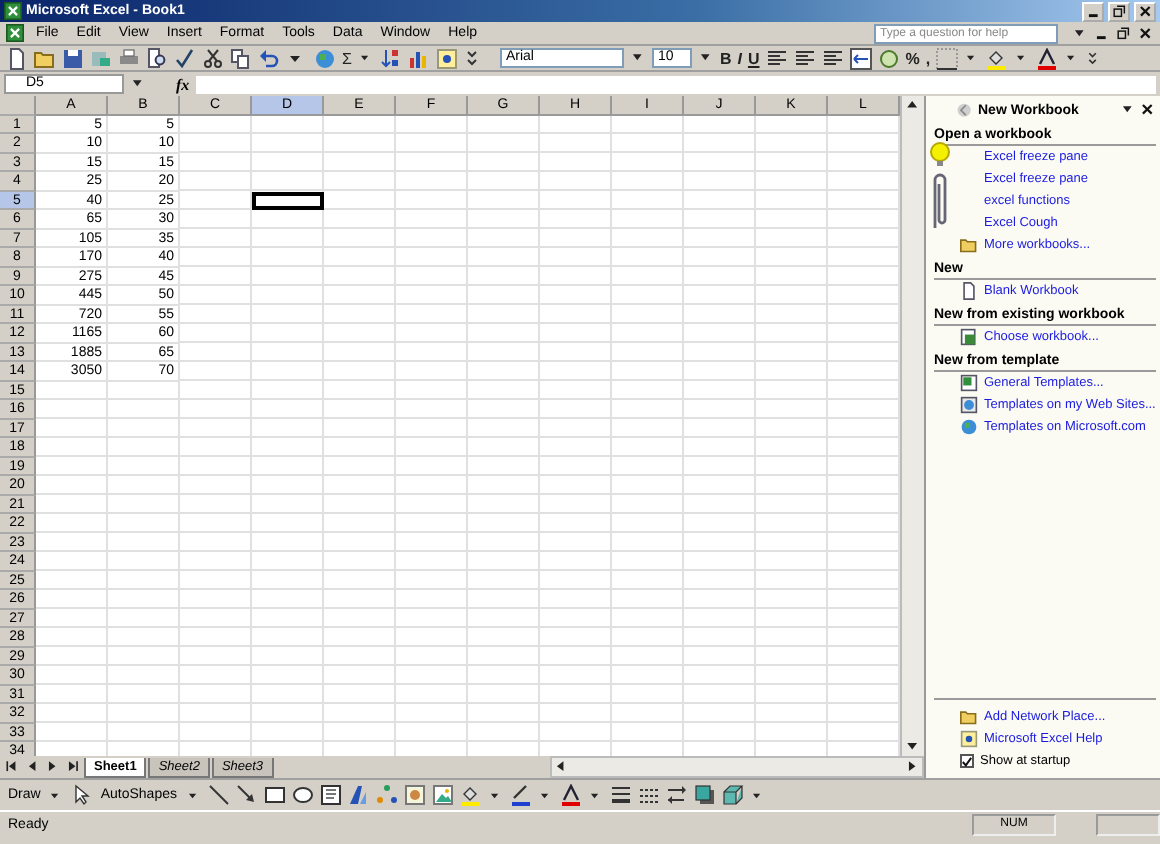 The height and width of the screenshot is (844, 1160). I want to click on horizontal-scrollbar, so click(737, 767).